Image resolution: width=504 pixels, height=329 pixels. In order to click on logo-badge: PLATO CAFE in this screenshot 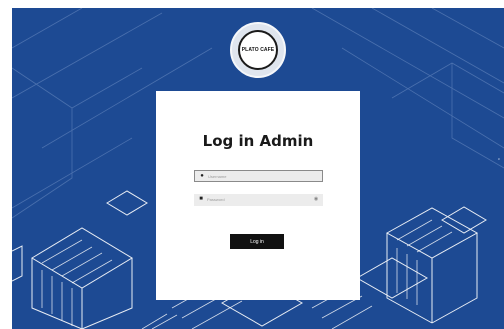, I will do `click(258, 50)`.